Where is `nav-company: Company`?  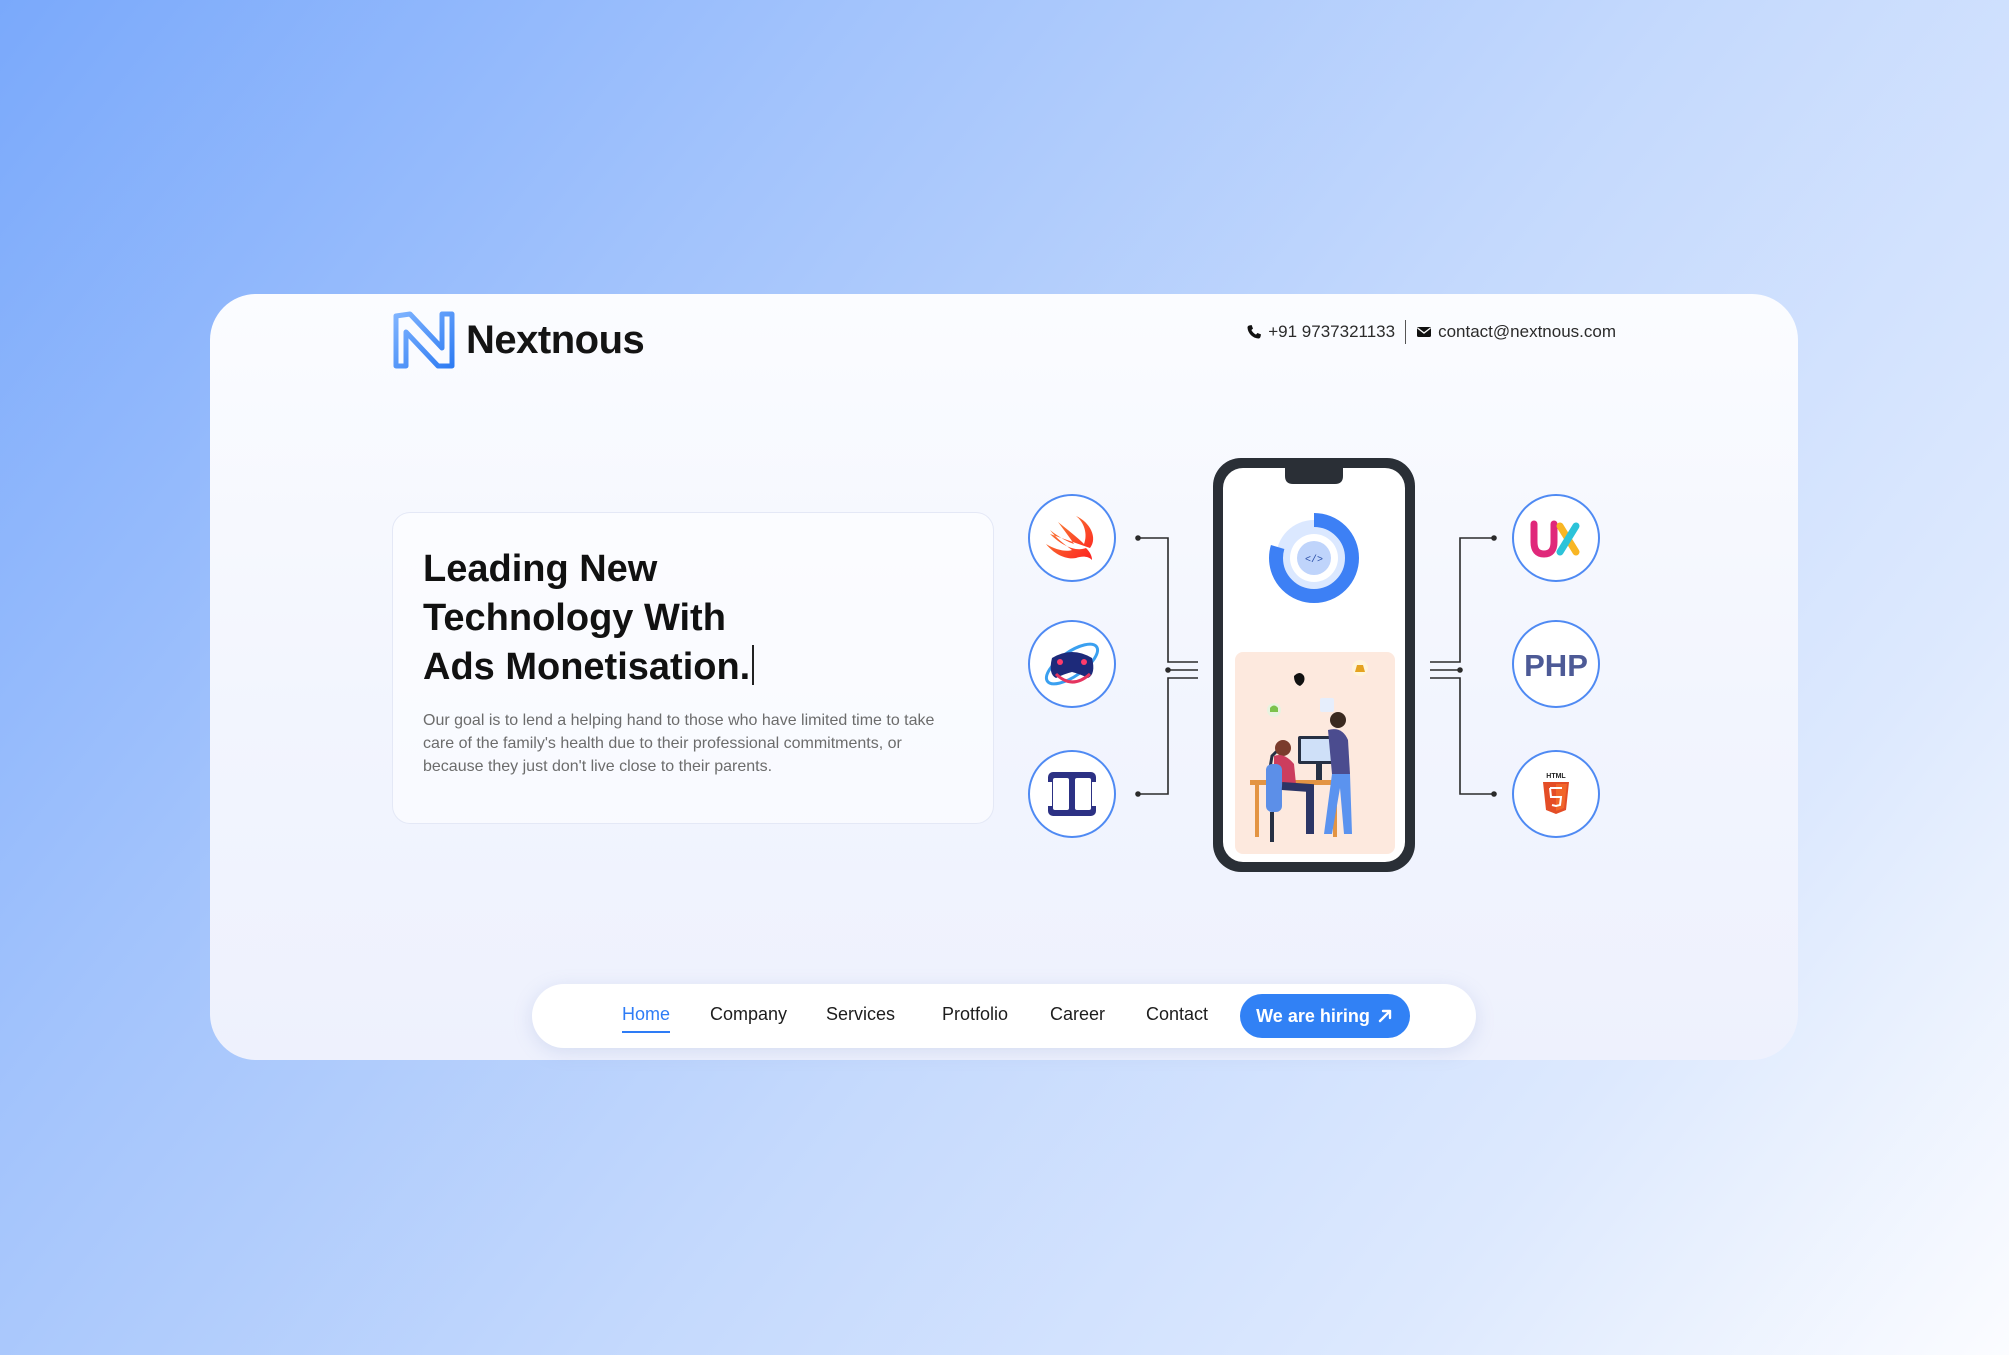
nav-company: Company is located at coordinates (748, 1014).